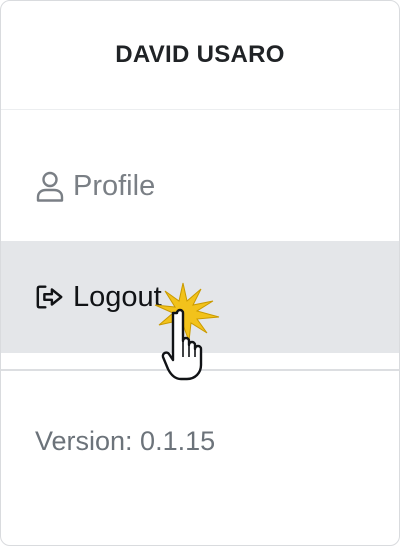 The height and width of the screenshot is (548, 402). Describe the element at coordinates (125, 441) in the screenshot. I see `version-label: Version: 0.1.15` at that location.